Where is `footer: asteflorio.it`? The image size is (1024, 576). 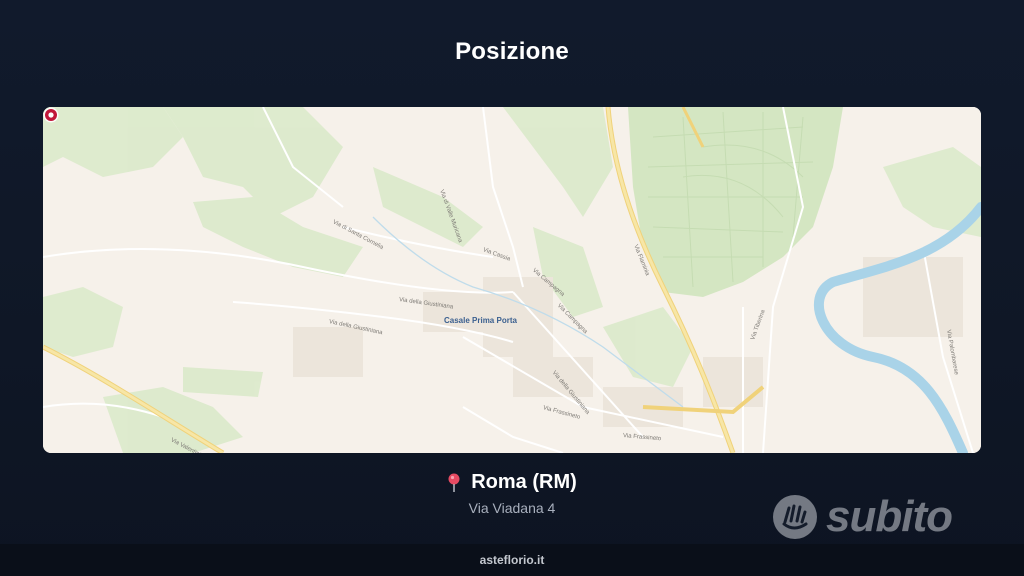 footer: asteflorio.it is located at coordinates (512, 560).